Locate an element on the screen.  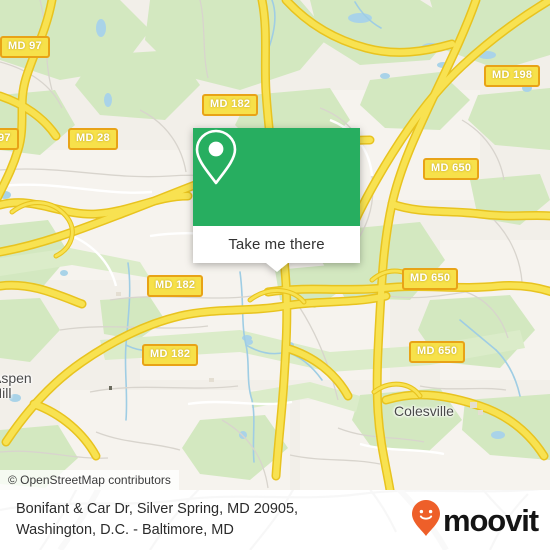
popup-cta-area: Take me there is located at coordinates (276, 244).